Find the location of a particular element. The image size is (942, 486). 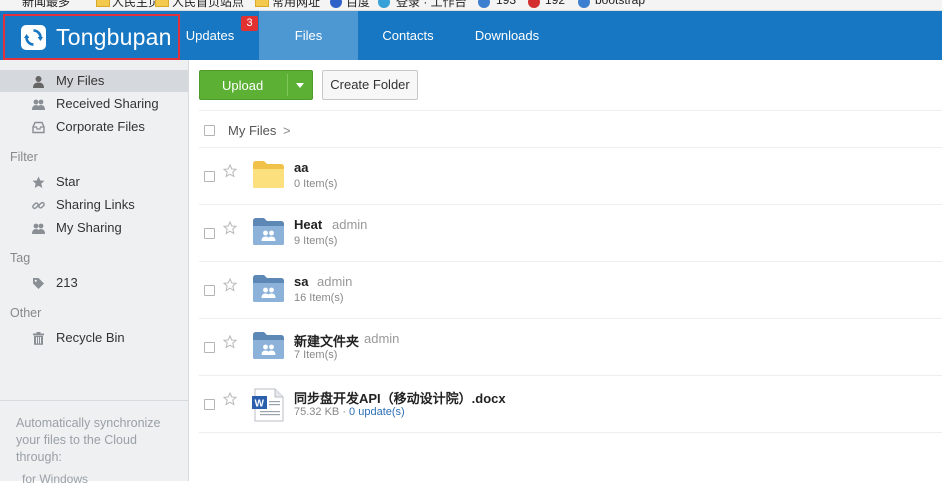

svg-text: W is located at coordinates (260, 404).